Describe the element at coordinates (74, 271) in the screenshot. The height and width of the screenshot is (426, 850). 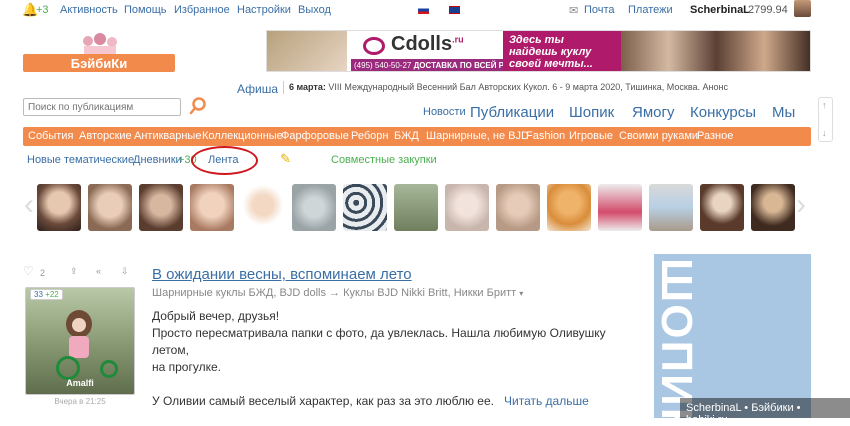
I see `share-icon: ⇪` at that location.